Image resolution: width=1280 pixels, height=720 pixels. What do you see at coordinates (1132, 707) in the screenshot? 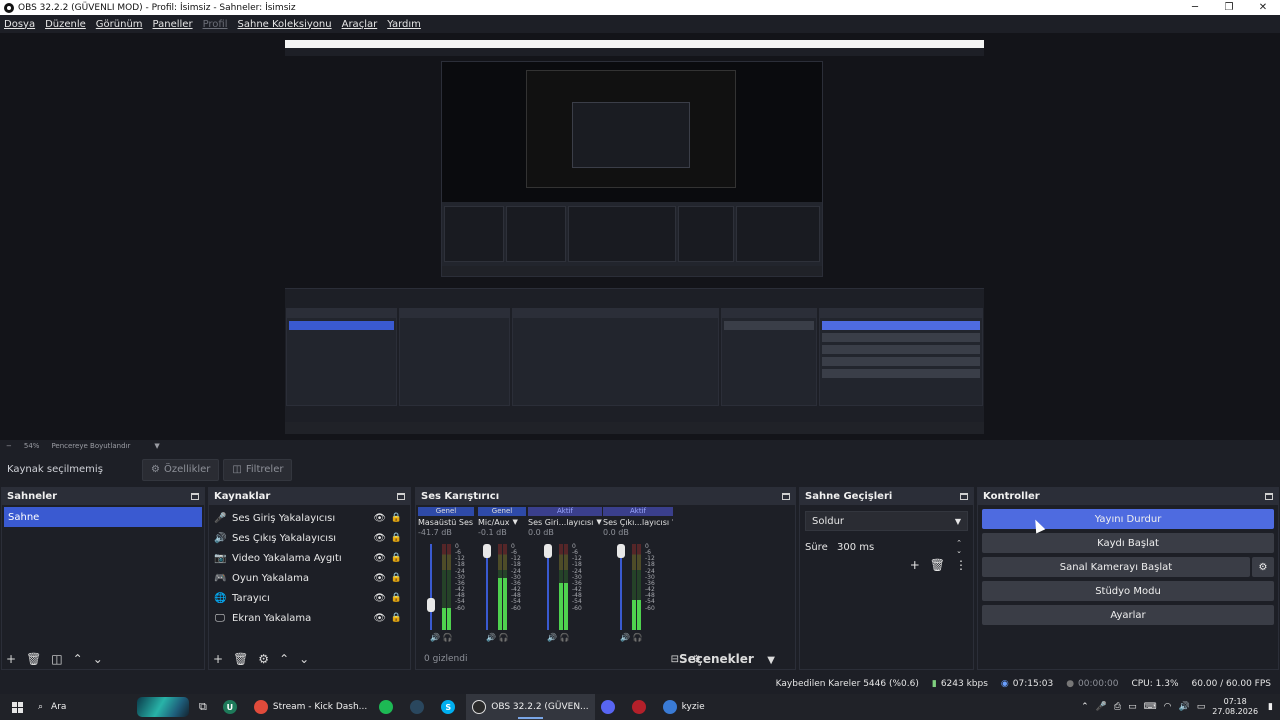
I see `network-icon: ▭` at bounding box center [1132, 707].